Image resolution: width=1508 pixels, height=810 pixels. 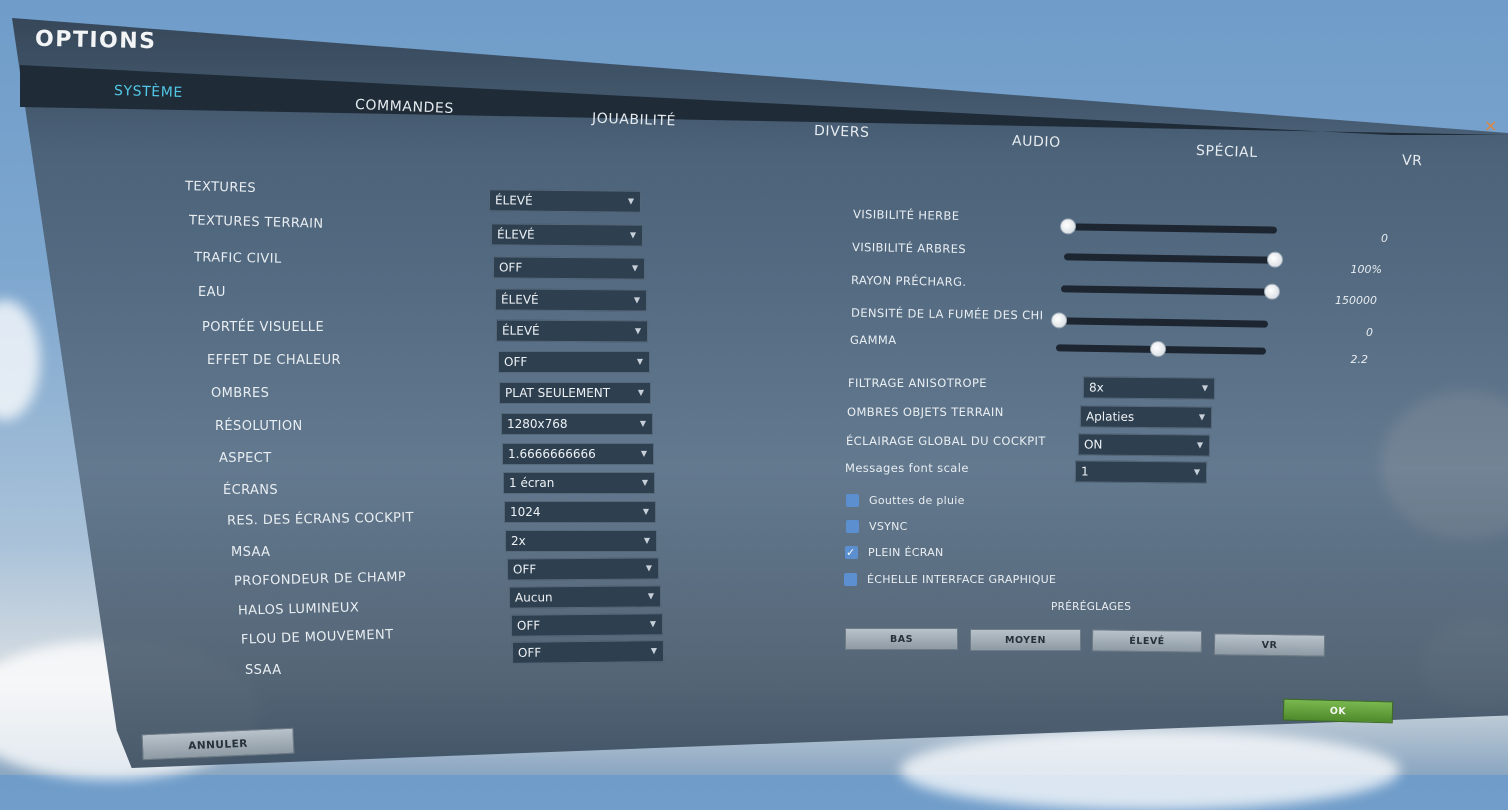 I want to click on select-ombres: PLAT SEULEMENT ▼, so click(x=575, y=393).